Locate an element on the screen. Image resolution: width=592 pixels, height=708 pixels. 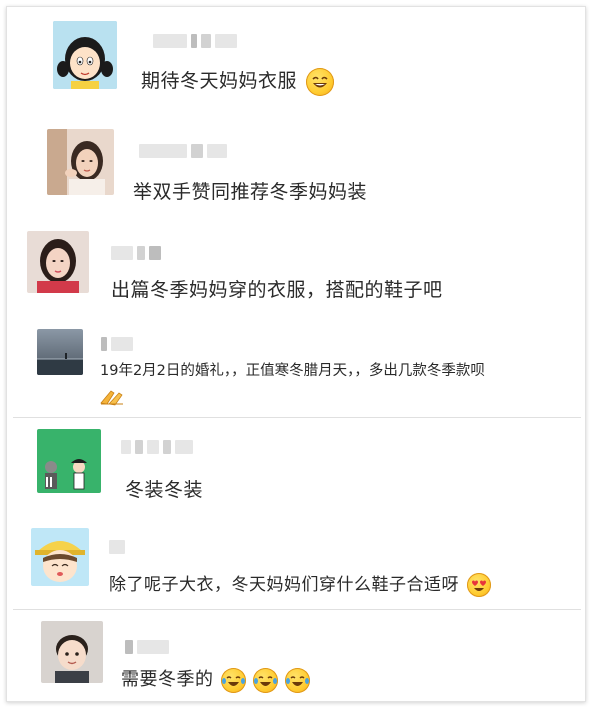
folded-hands-icon is located at coordinates (112, 399).